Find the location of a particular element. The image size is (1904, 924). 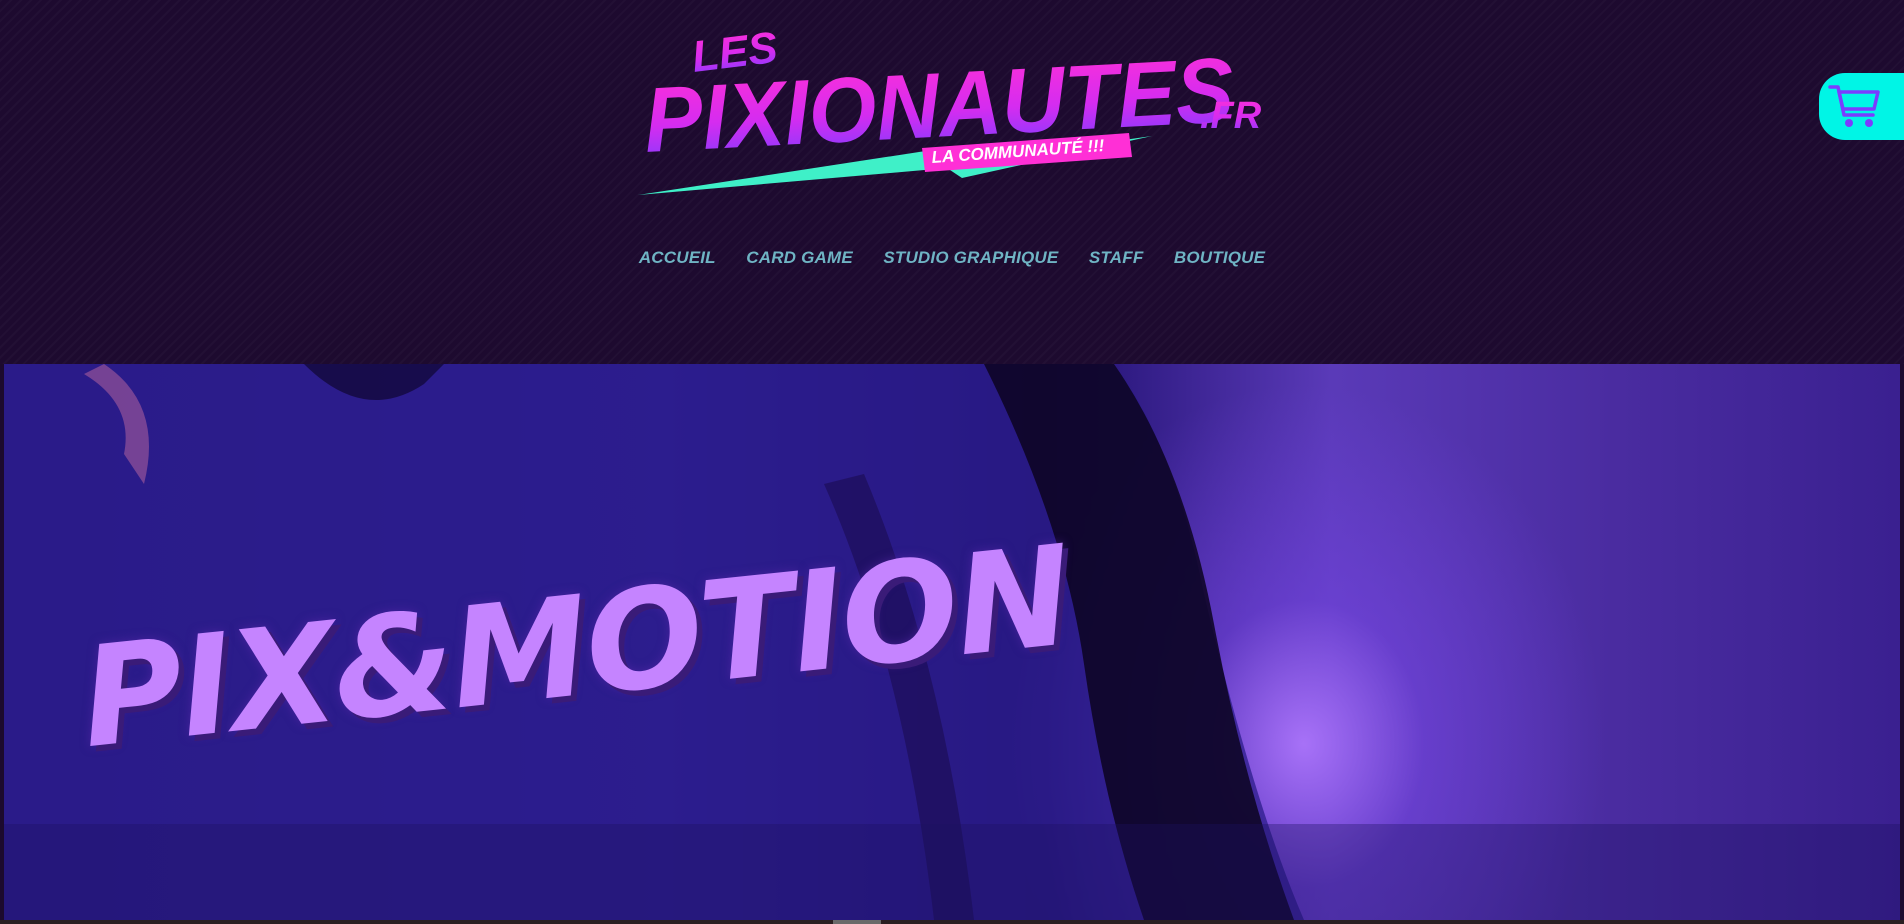

scrollbar-thumb is located at coordinates (857, 922).